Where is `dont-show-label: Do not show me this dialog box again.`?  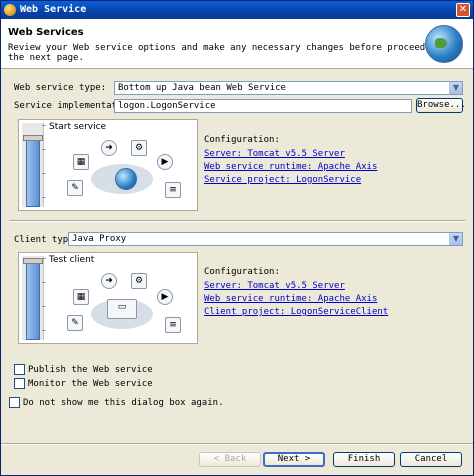 dont-show-label: Do not show me this dialog box again. is located at coordinates (123, 403).